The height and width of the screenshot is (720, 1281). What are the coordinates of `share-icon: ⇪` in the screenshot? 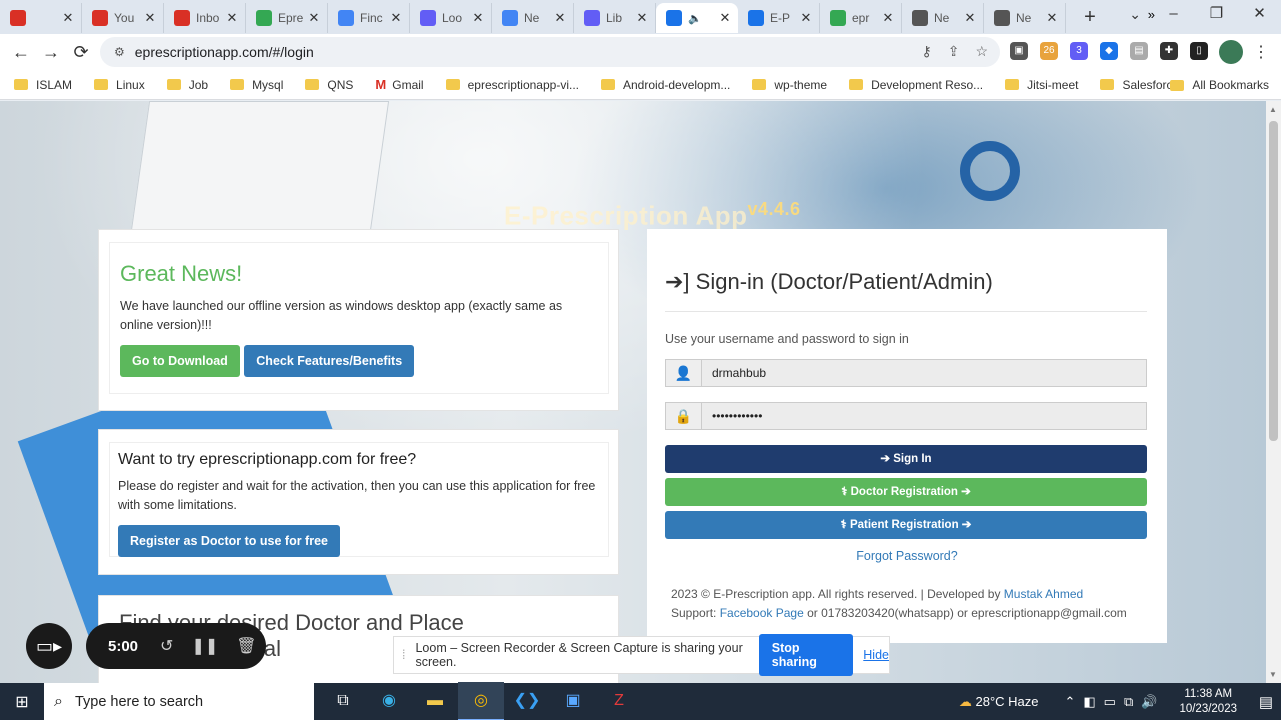 It's located at (954, 51).